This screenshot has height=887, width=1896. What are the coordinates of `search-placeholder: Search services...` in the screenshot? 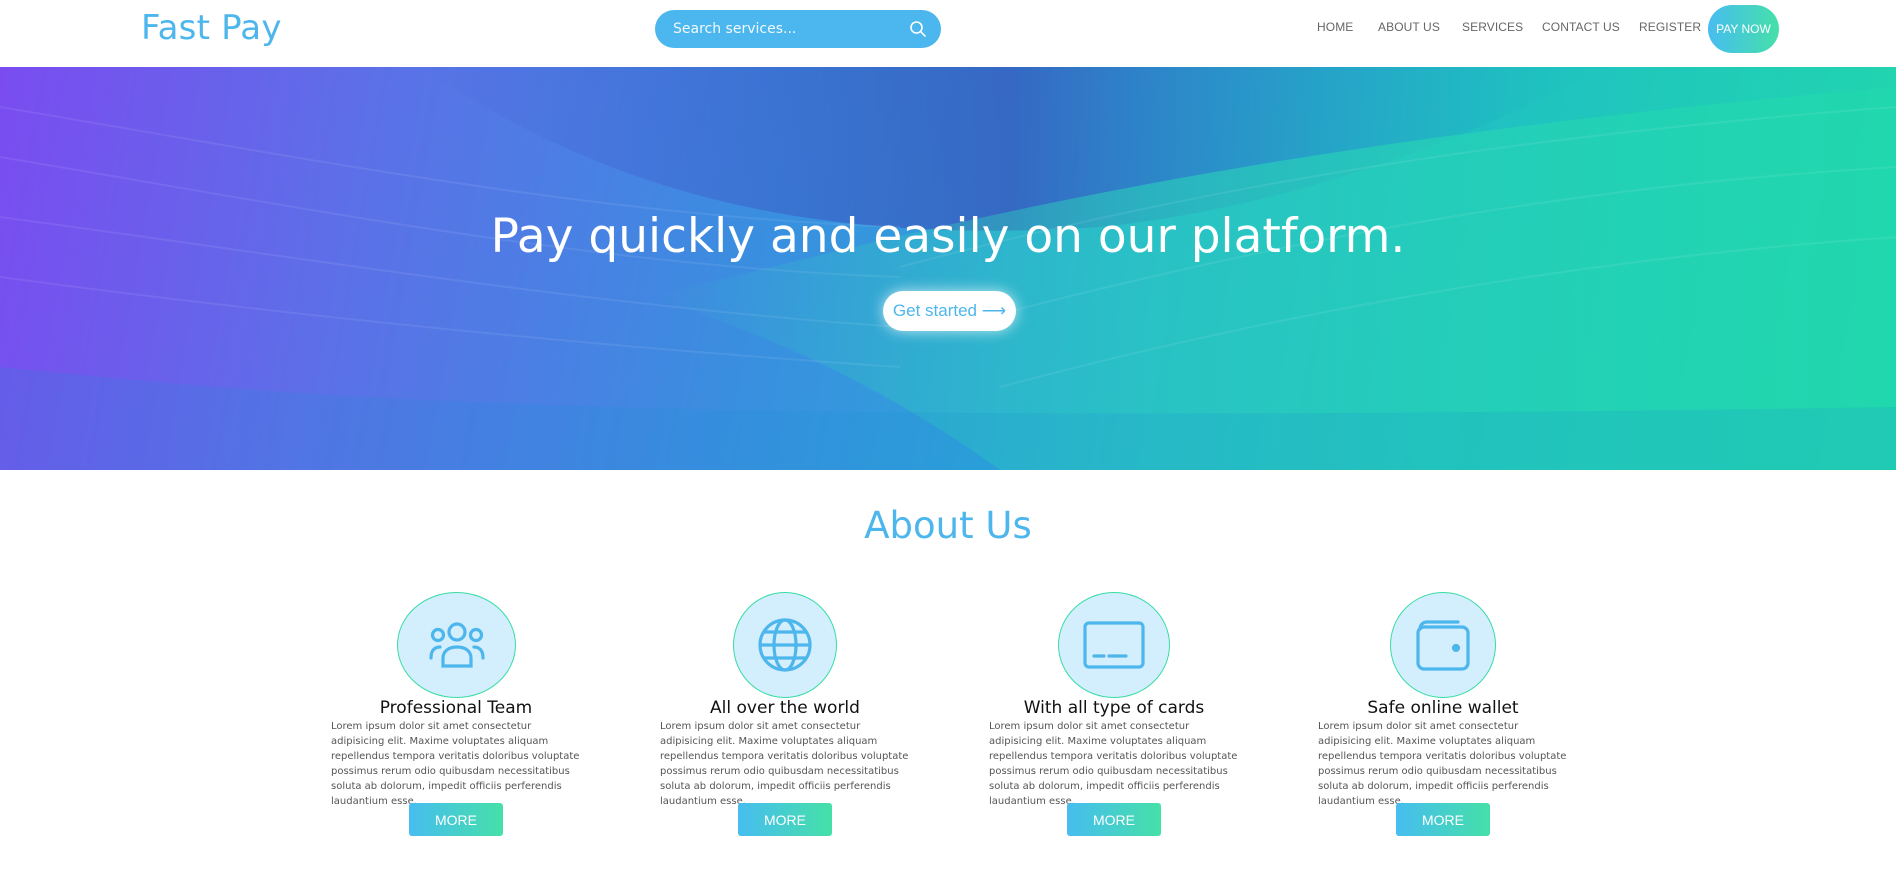 It's located at (735, 29).